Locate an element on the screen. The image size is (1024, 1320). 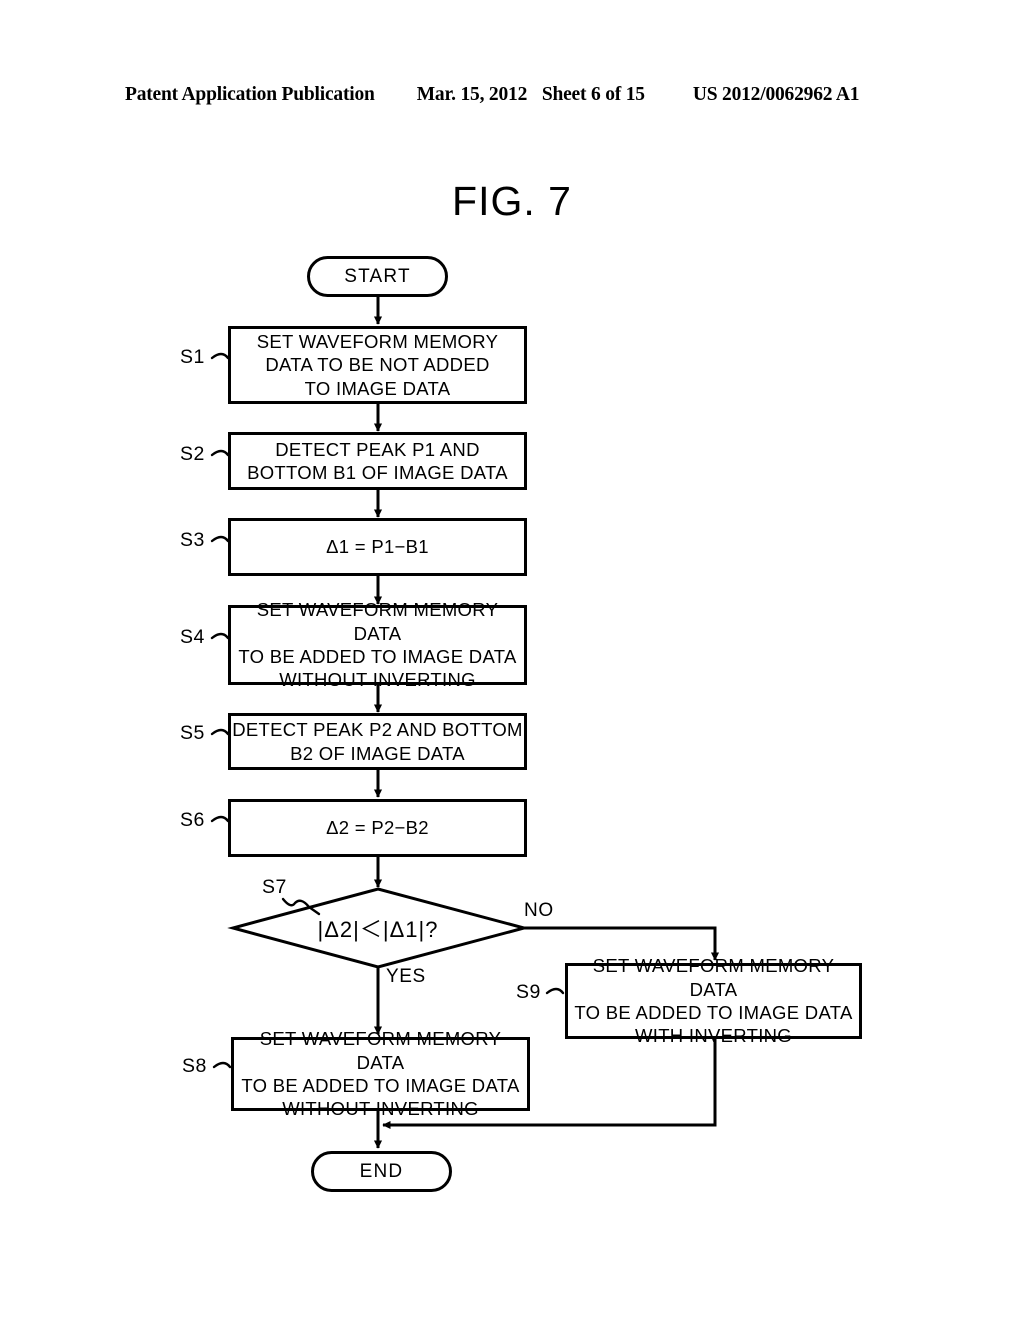
node-s7-label: |Δ2|＜|Δ1|? is located at coordinates (378, 928).